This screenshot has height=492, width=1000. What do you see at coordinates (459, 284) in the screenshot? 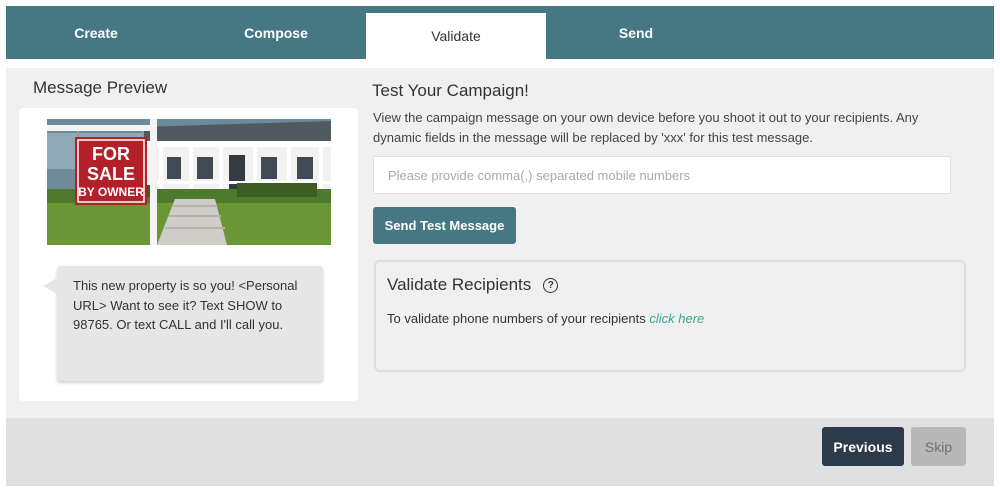
I see `validate-recipients-title: Validate Recipients` at bounding box center [459, 284].